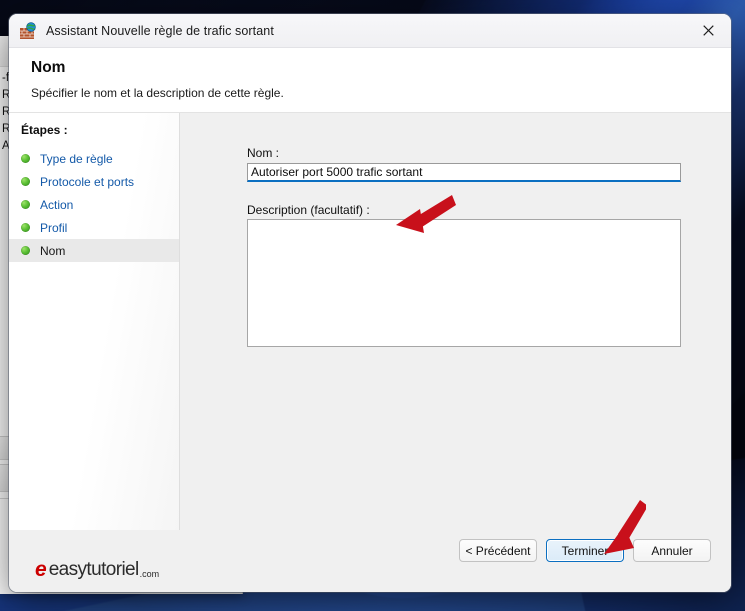 Image resolution: width=745 pixels, height=611 pixels. Describe the element at coordinates (41, 569) in the screenshot. I see `watermark-mark: e` at that location.